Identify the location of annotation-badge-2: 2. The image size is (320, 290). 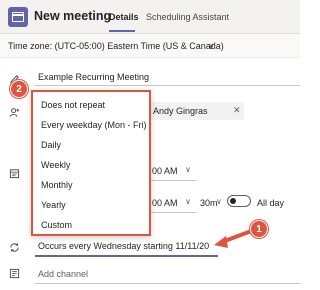
(19, 89).